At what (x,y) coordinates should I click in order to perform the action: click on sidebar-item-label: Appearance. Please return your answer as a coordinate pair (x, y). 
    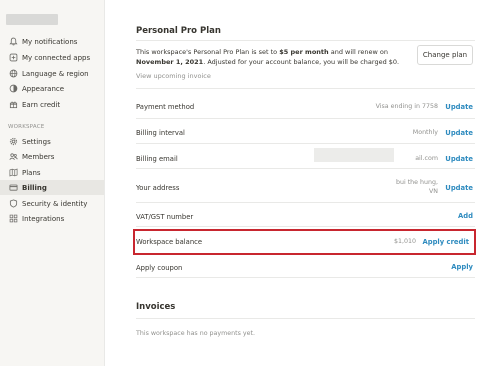
    Looking at the image, I should click on (43, 88).